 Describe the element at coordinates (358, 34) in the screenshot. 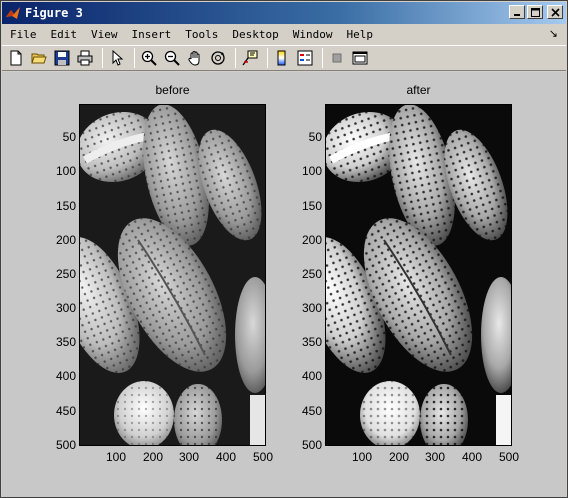

I see `menu-help: Help` at that location.